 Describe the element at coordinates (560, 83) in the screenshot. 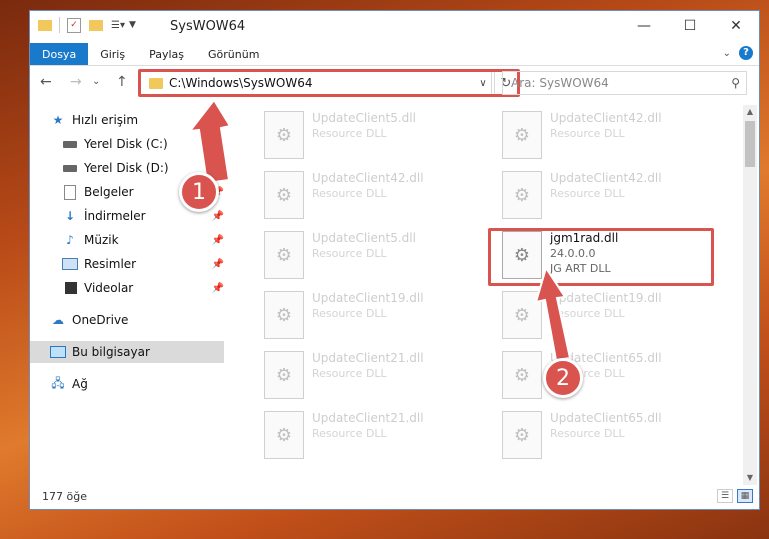

I see `search-placeholder: Ara: SysWOW64` at that location.